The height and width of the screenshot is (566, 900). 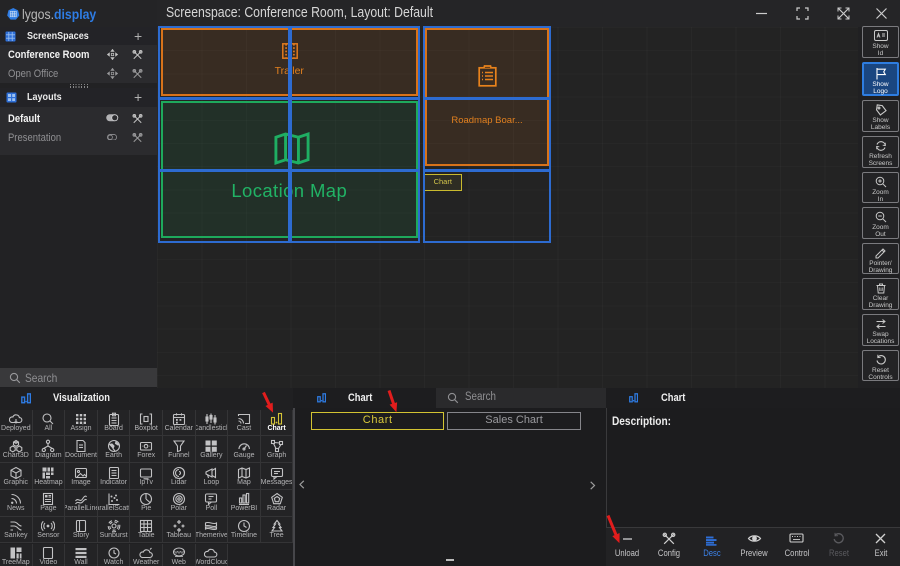 I want to click on svg-text: www, so click(x=179, y=552).